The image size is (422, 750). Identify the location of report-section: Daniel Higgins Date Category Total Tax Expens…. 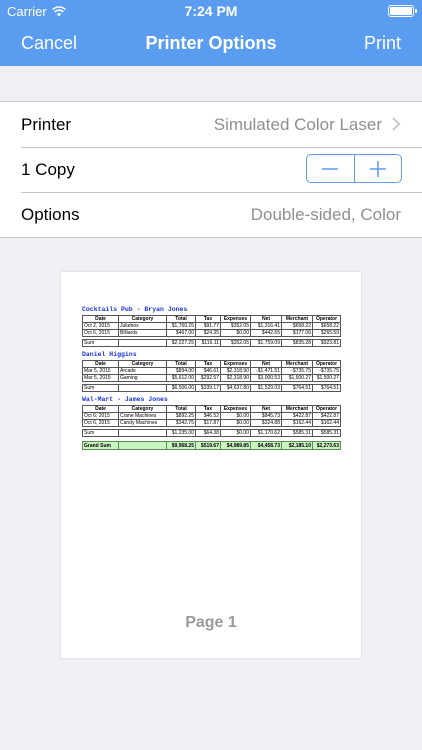
(211, 371).